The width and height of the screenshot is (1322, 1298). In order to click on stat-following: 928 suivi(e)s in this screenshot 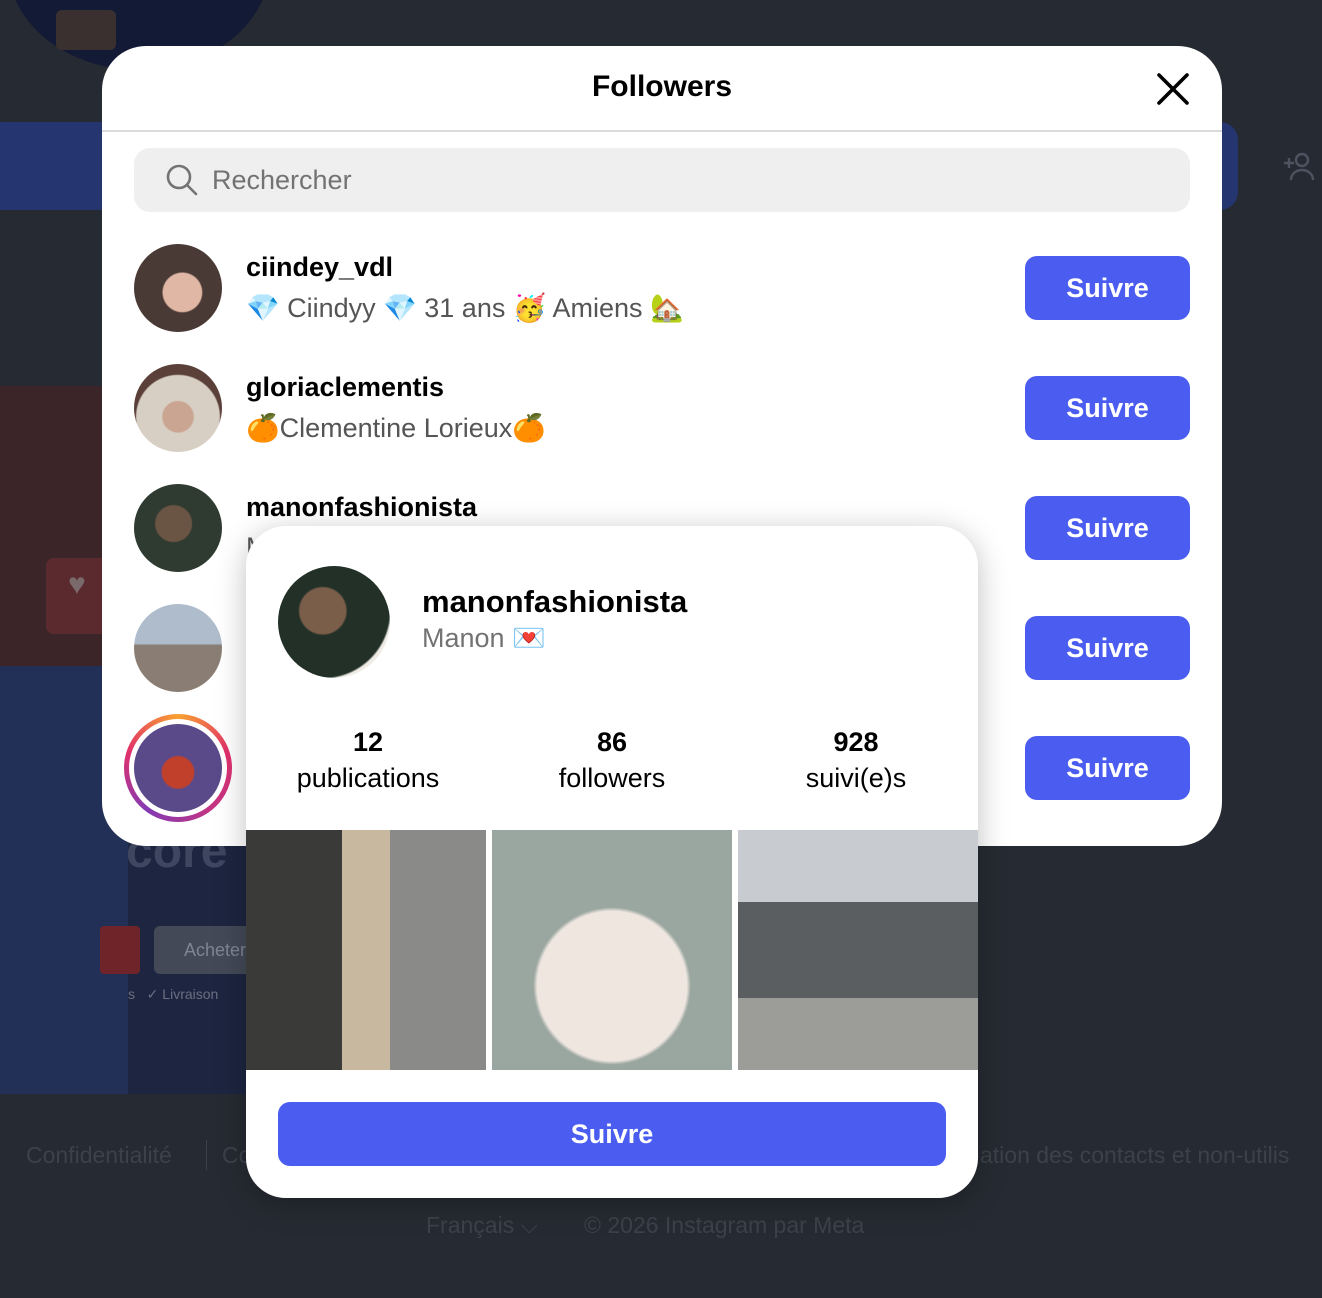, I will do `click(856, 762)`.